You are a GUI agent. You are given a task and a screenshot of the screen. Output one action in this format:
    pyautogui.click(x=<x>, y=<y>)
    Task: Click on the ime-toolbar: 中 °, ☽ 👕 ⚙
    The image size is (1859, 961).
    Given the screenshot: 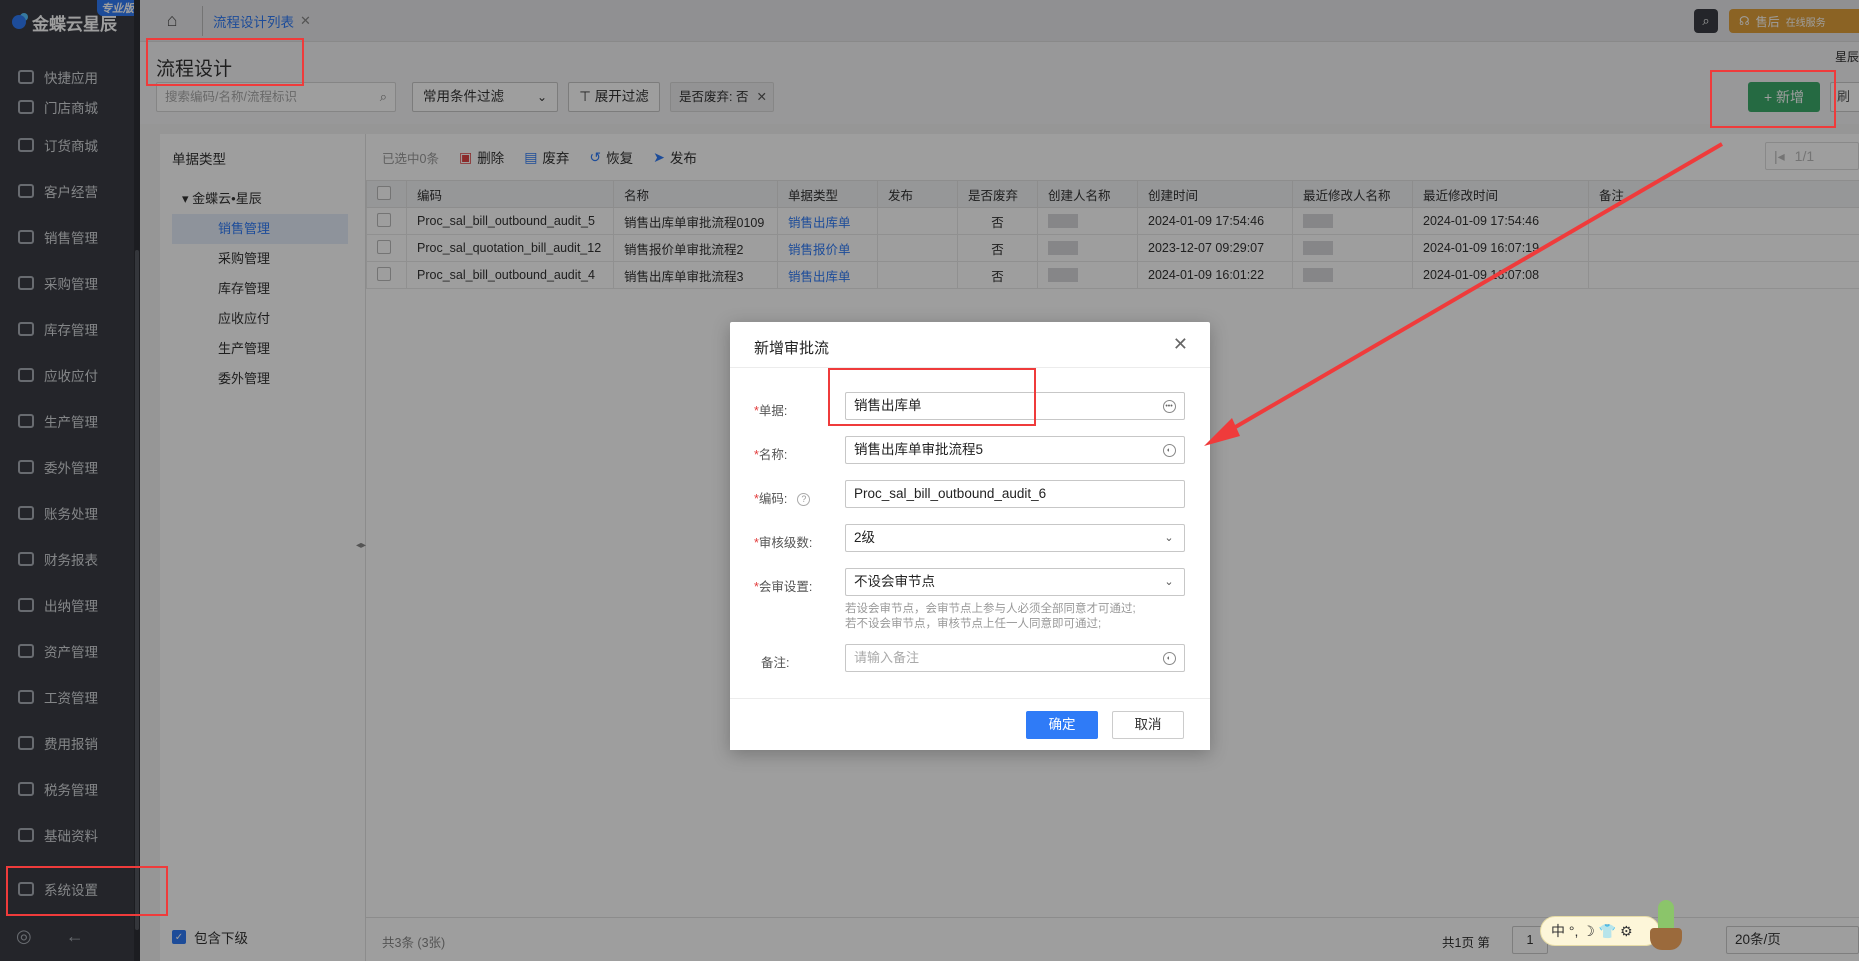 What is the action you would take?
    pyautogui.click(x=1611, y=927)
    